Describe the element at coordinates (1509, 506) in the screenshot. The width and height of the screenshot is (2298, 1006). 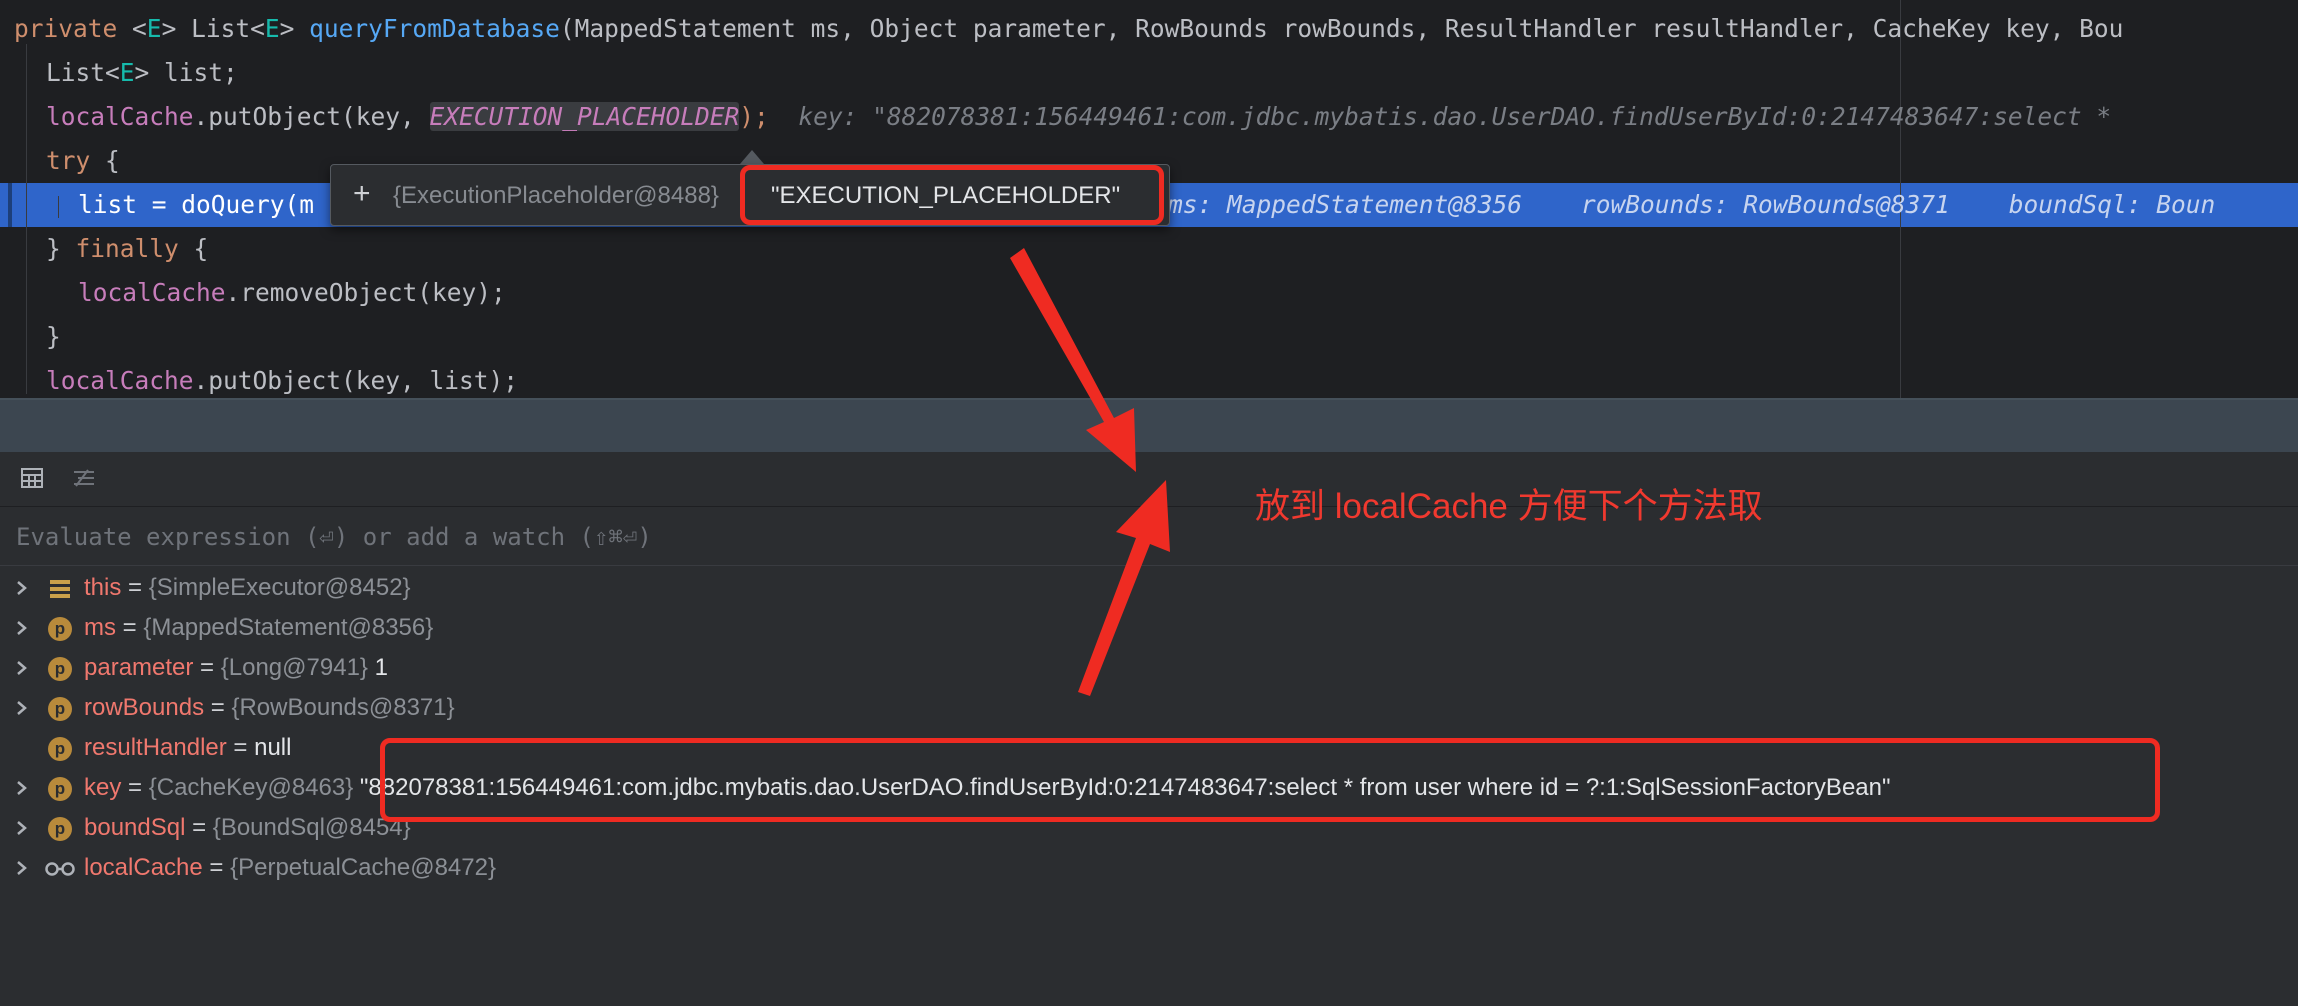
I see `annotation-label: 放到 localCache 方便下个方法取` at that location.